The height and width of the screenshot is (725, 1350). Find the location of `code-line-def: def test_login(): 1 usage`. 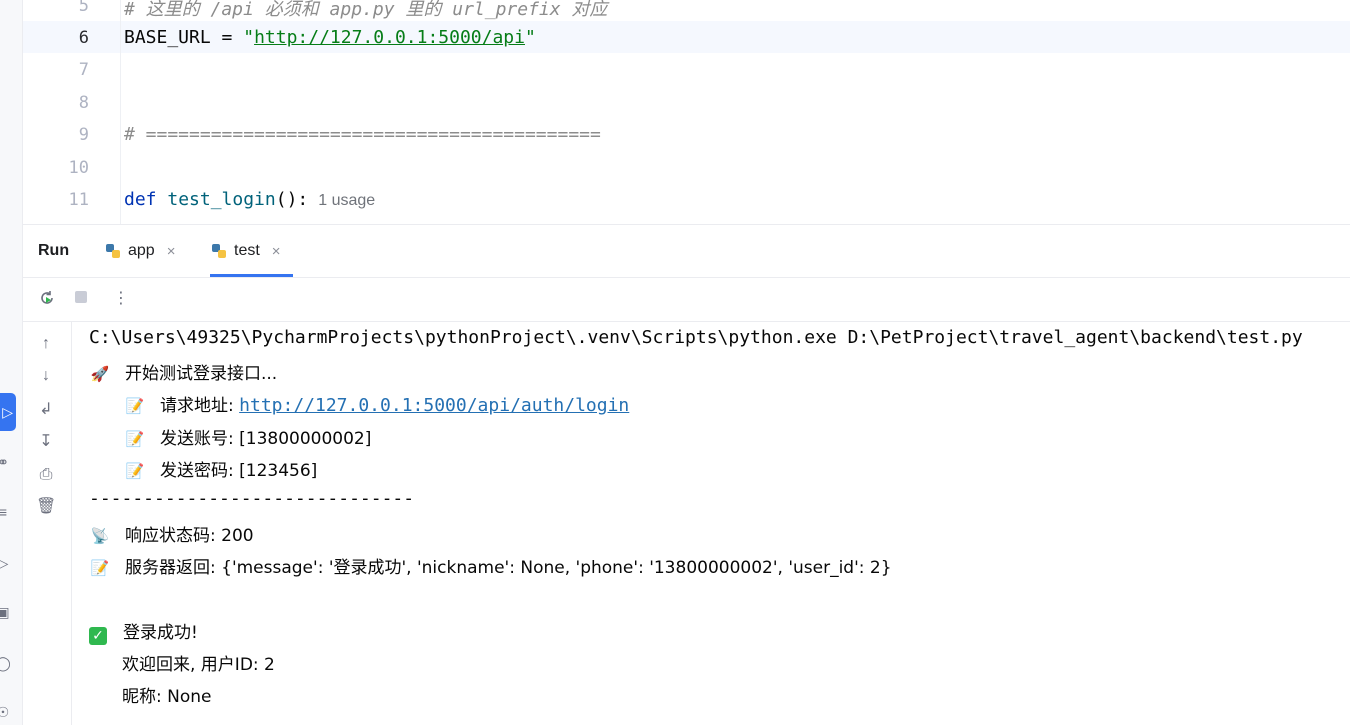

code-line-def: def test_login(): 1 usage is located at coordinates (249, 199).